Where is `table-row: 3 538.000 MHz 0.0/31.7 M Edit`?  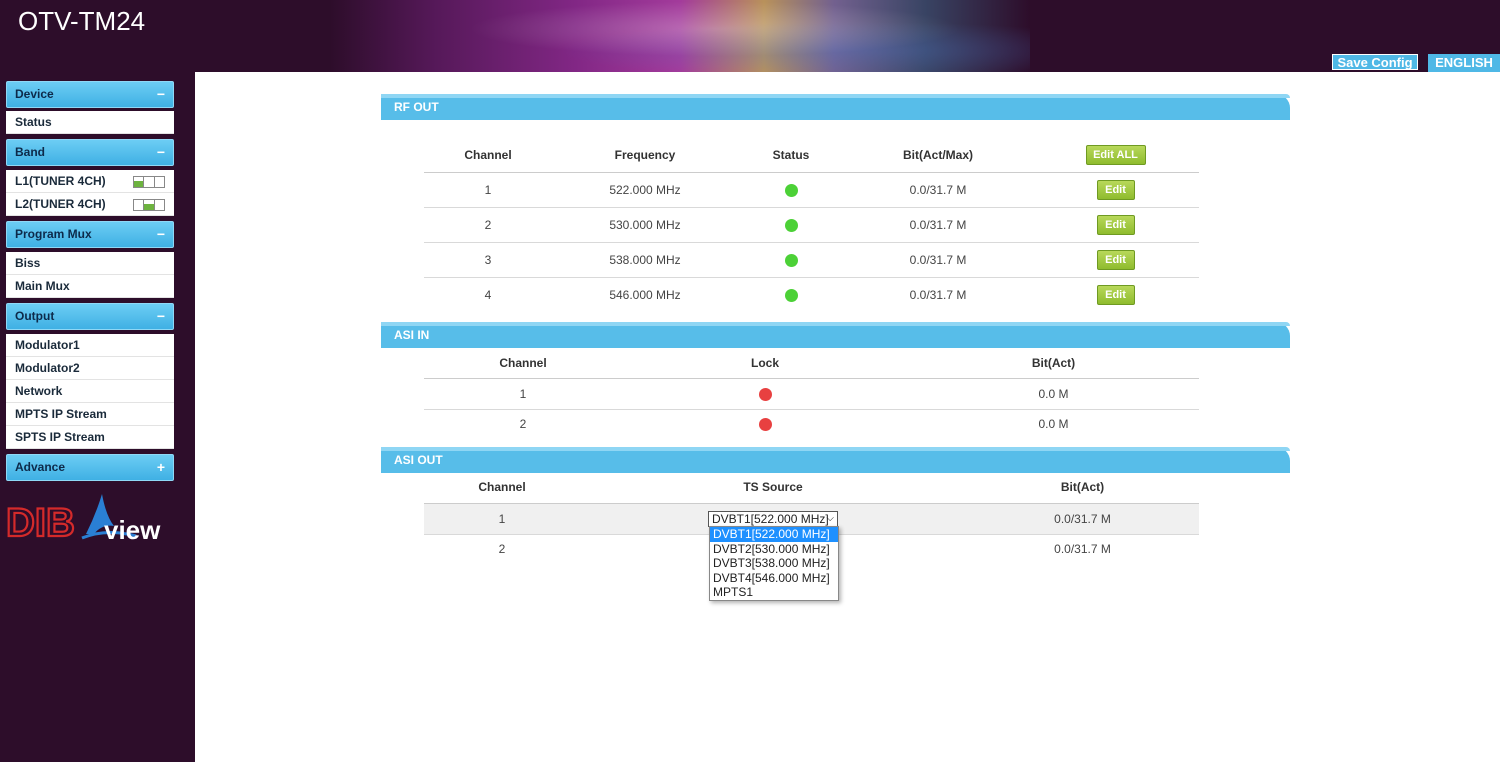
table-row: 3 538.000 MHz 0.0/31.7 M Edit is located at coordinates (811, 260).